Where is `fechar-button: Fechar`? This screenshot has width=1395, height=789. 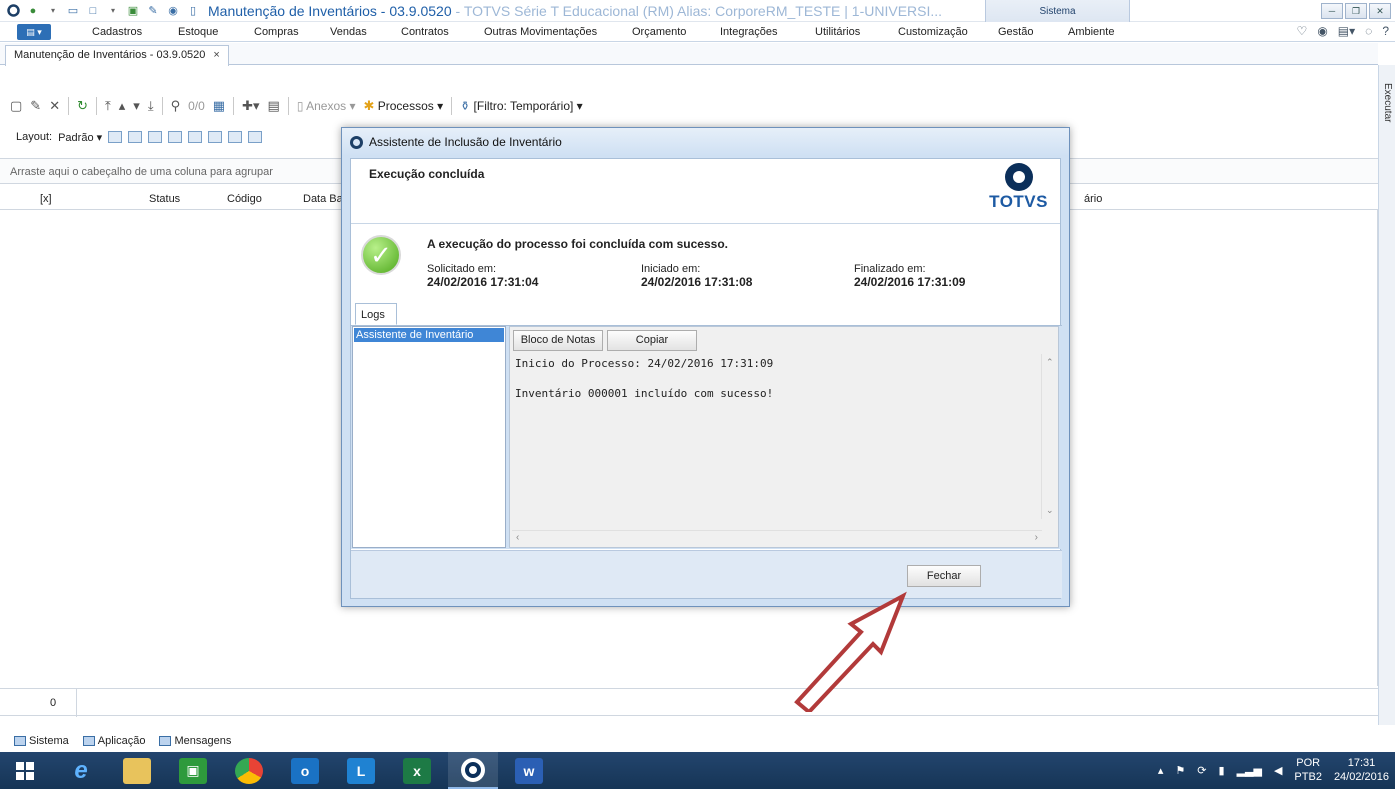 fechar-button: Fechar is located at coordinates (944, 576).